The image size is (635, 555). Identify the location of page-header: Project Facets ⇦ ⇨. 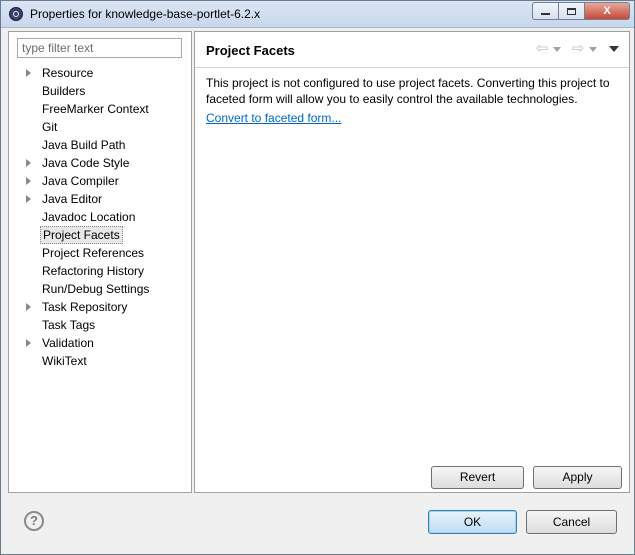
(412, 50).